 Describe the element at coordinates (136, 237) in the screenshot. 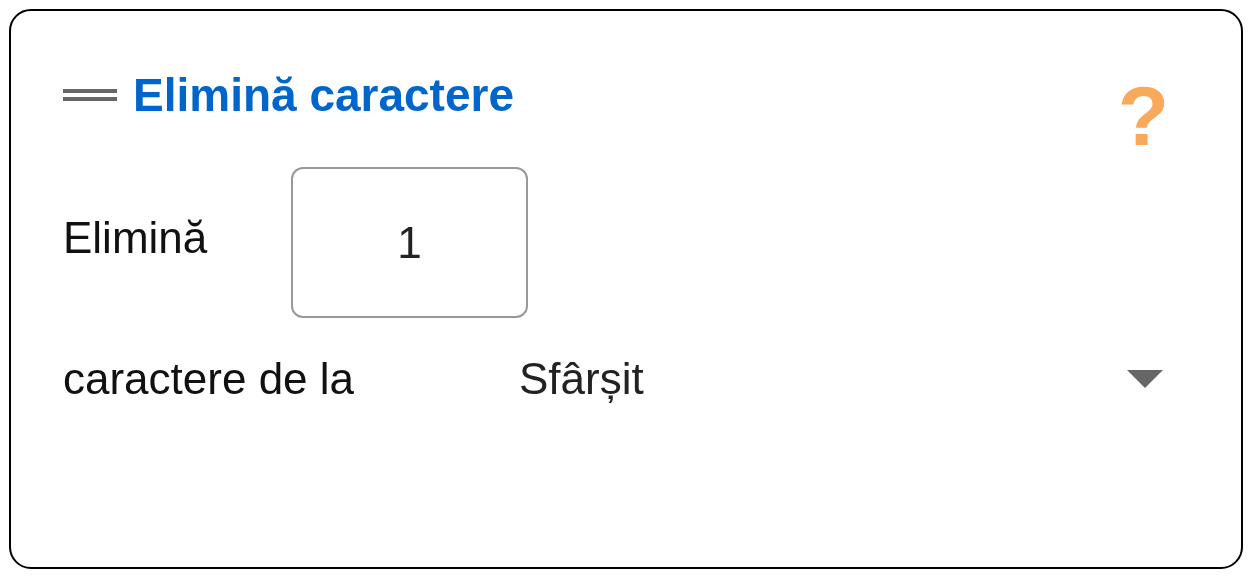

I see `count-label: Elimină` at that location.